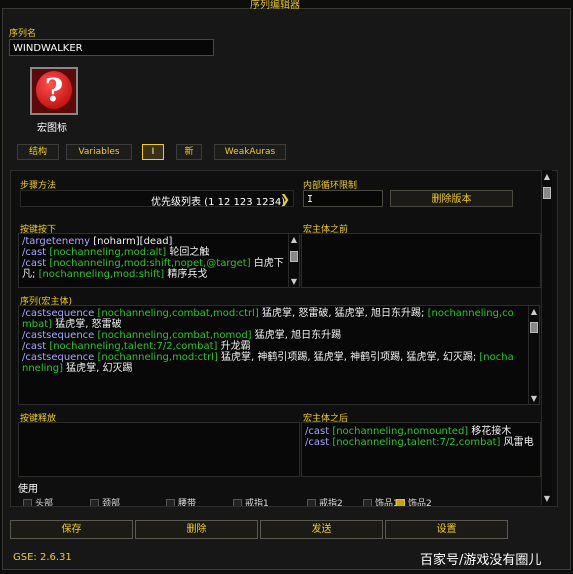 The height and width of the screenshot is (574, 573). What do you see at coordinates (187, 274) in the screenshot?
I see `spell-list: 精序兵戈` at bounding box center [187, 274].